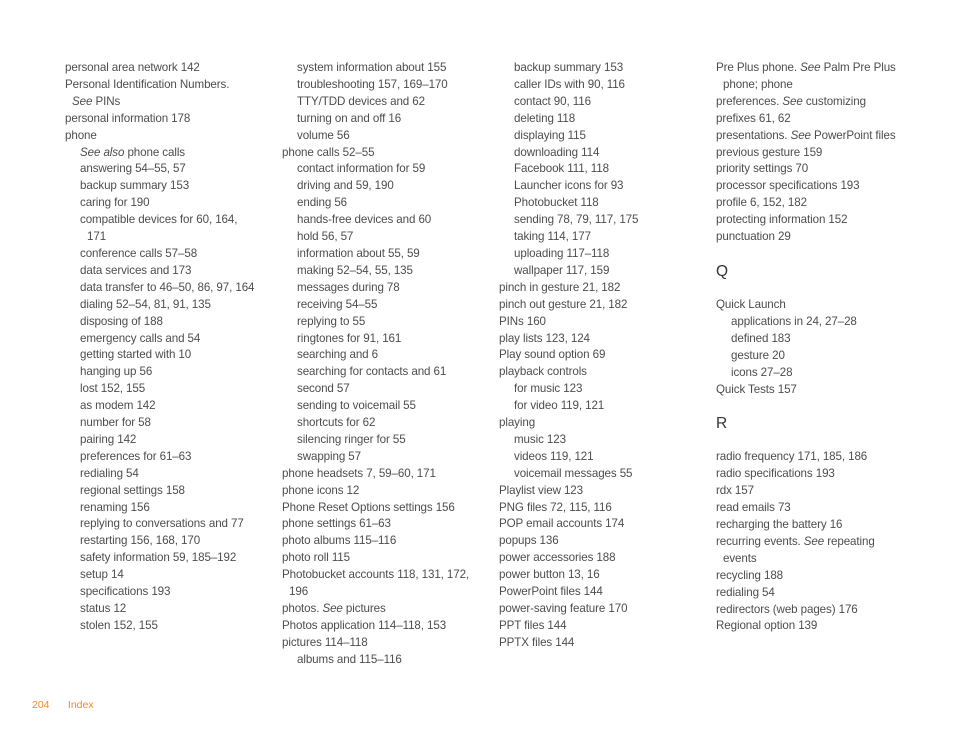 The height and width of the screenshot is (738, 954). What do you see at coordinates (329, 456) in the screenshot?
I see `index-subentry: swapping 57` at bounding box center [329, 456].